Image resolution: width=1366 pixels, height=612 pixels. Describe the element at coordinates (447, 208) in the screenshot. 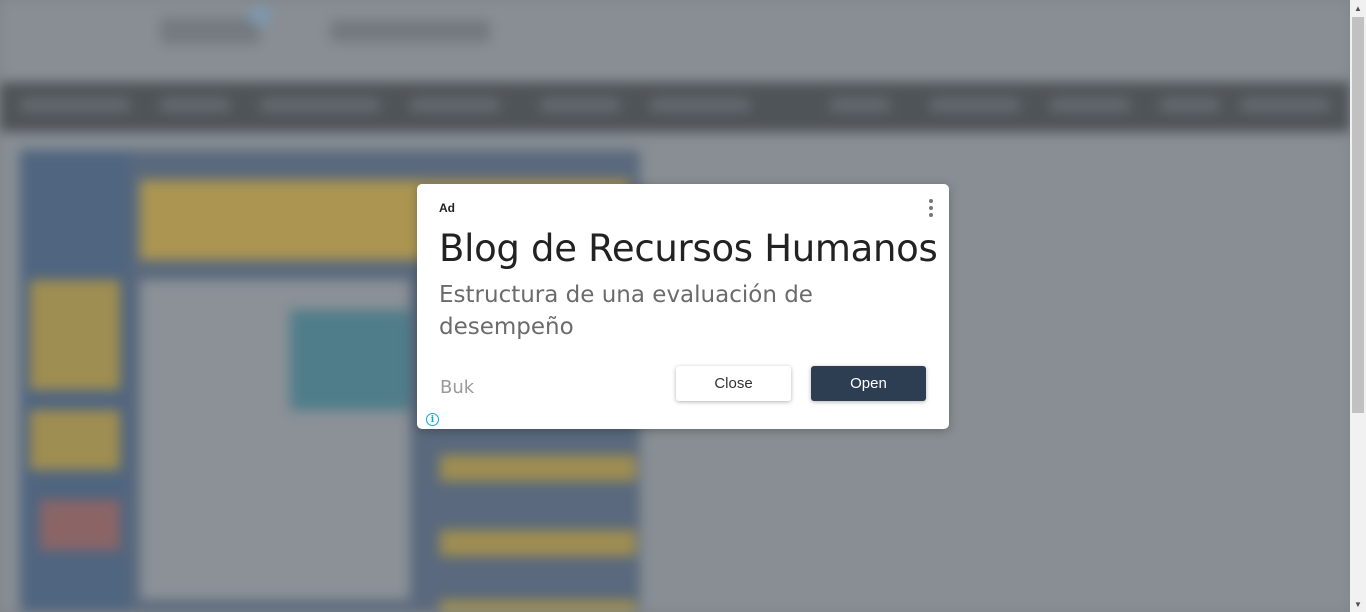

I see `ad-label: Ad` at that location.